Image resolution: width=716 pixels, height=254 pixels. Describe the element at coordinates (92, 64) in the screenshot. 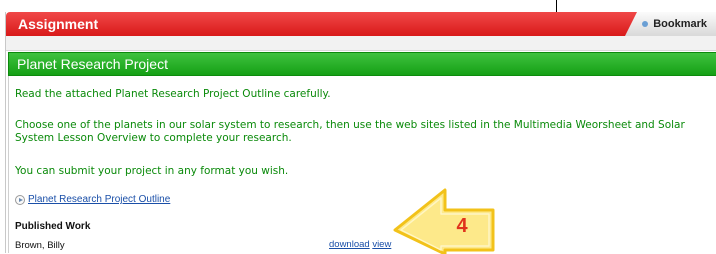

I see `project-title: Planet Research Project` at that location.